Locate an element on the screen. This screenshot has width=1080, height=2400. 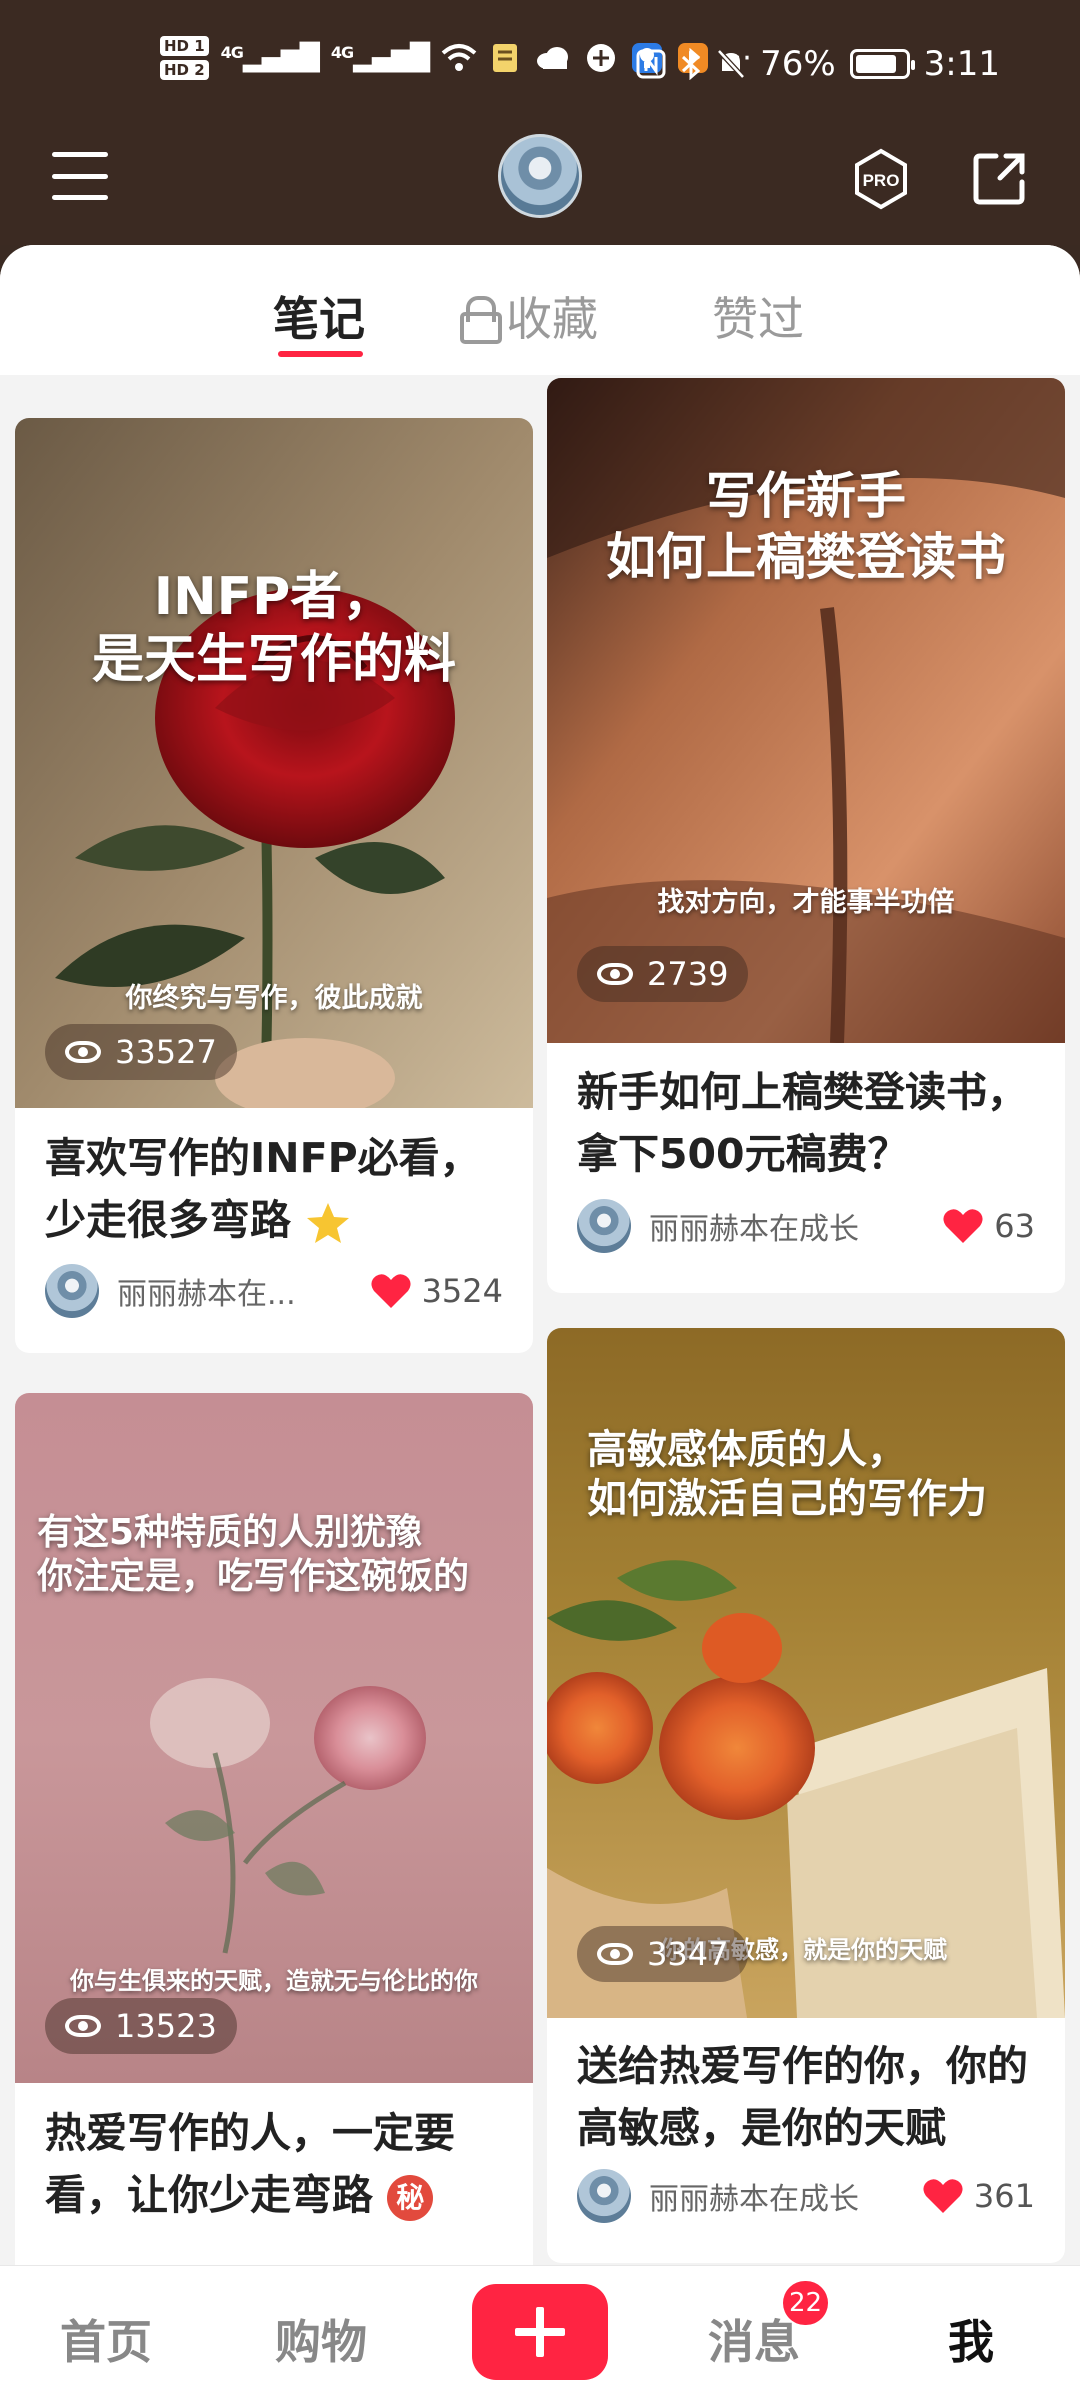
cover-title: 有这5种特质的人别犹豫 你注定是，吃写作这碗饭的 is located at coordinates (253, 1554).